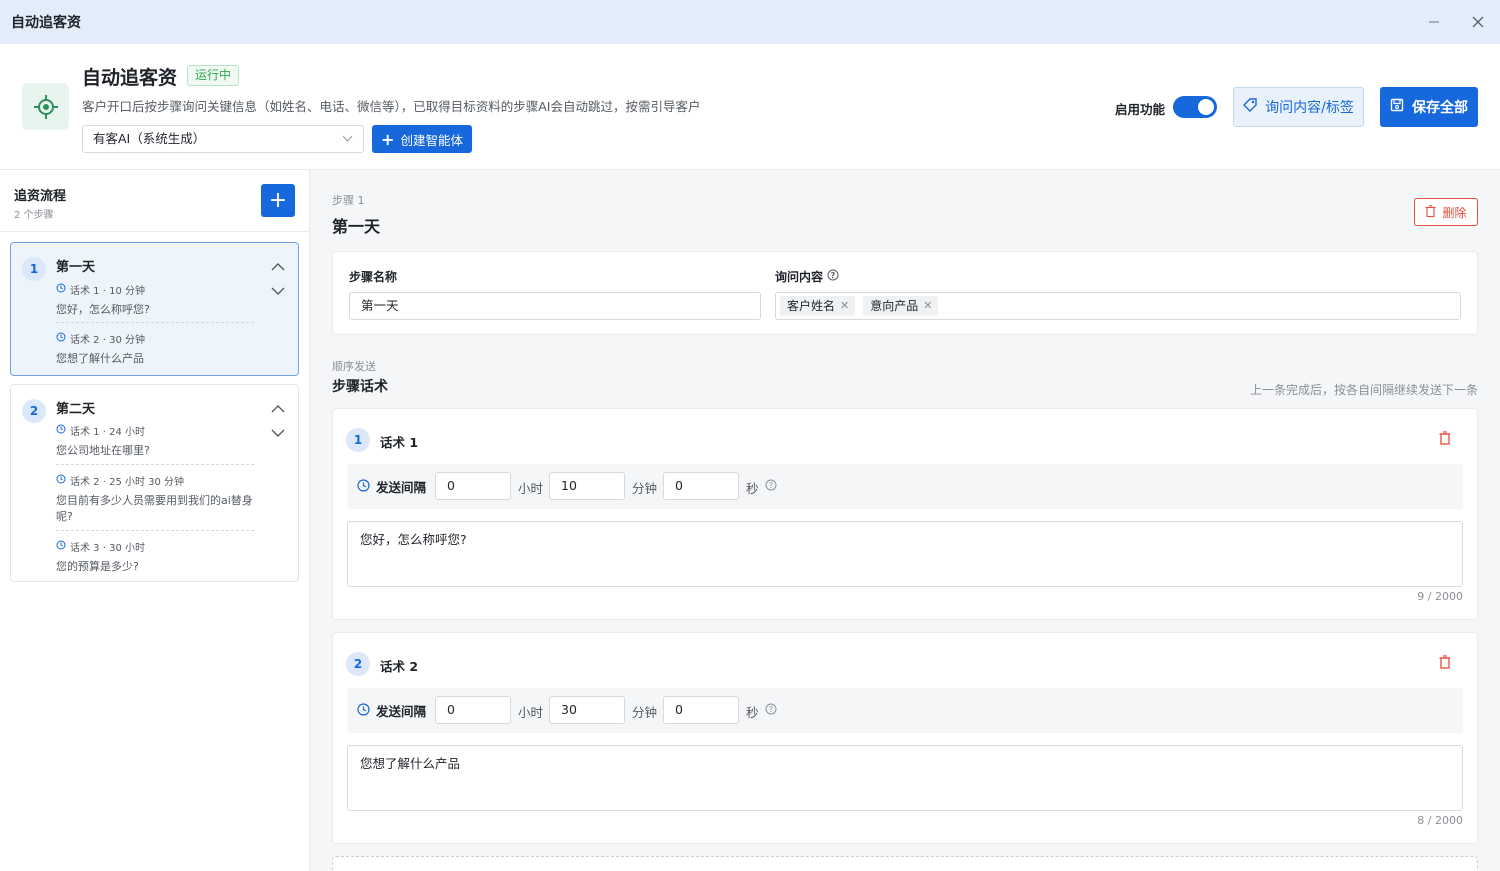  I want to click on tag-icon, so click(1250, 107).